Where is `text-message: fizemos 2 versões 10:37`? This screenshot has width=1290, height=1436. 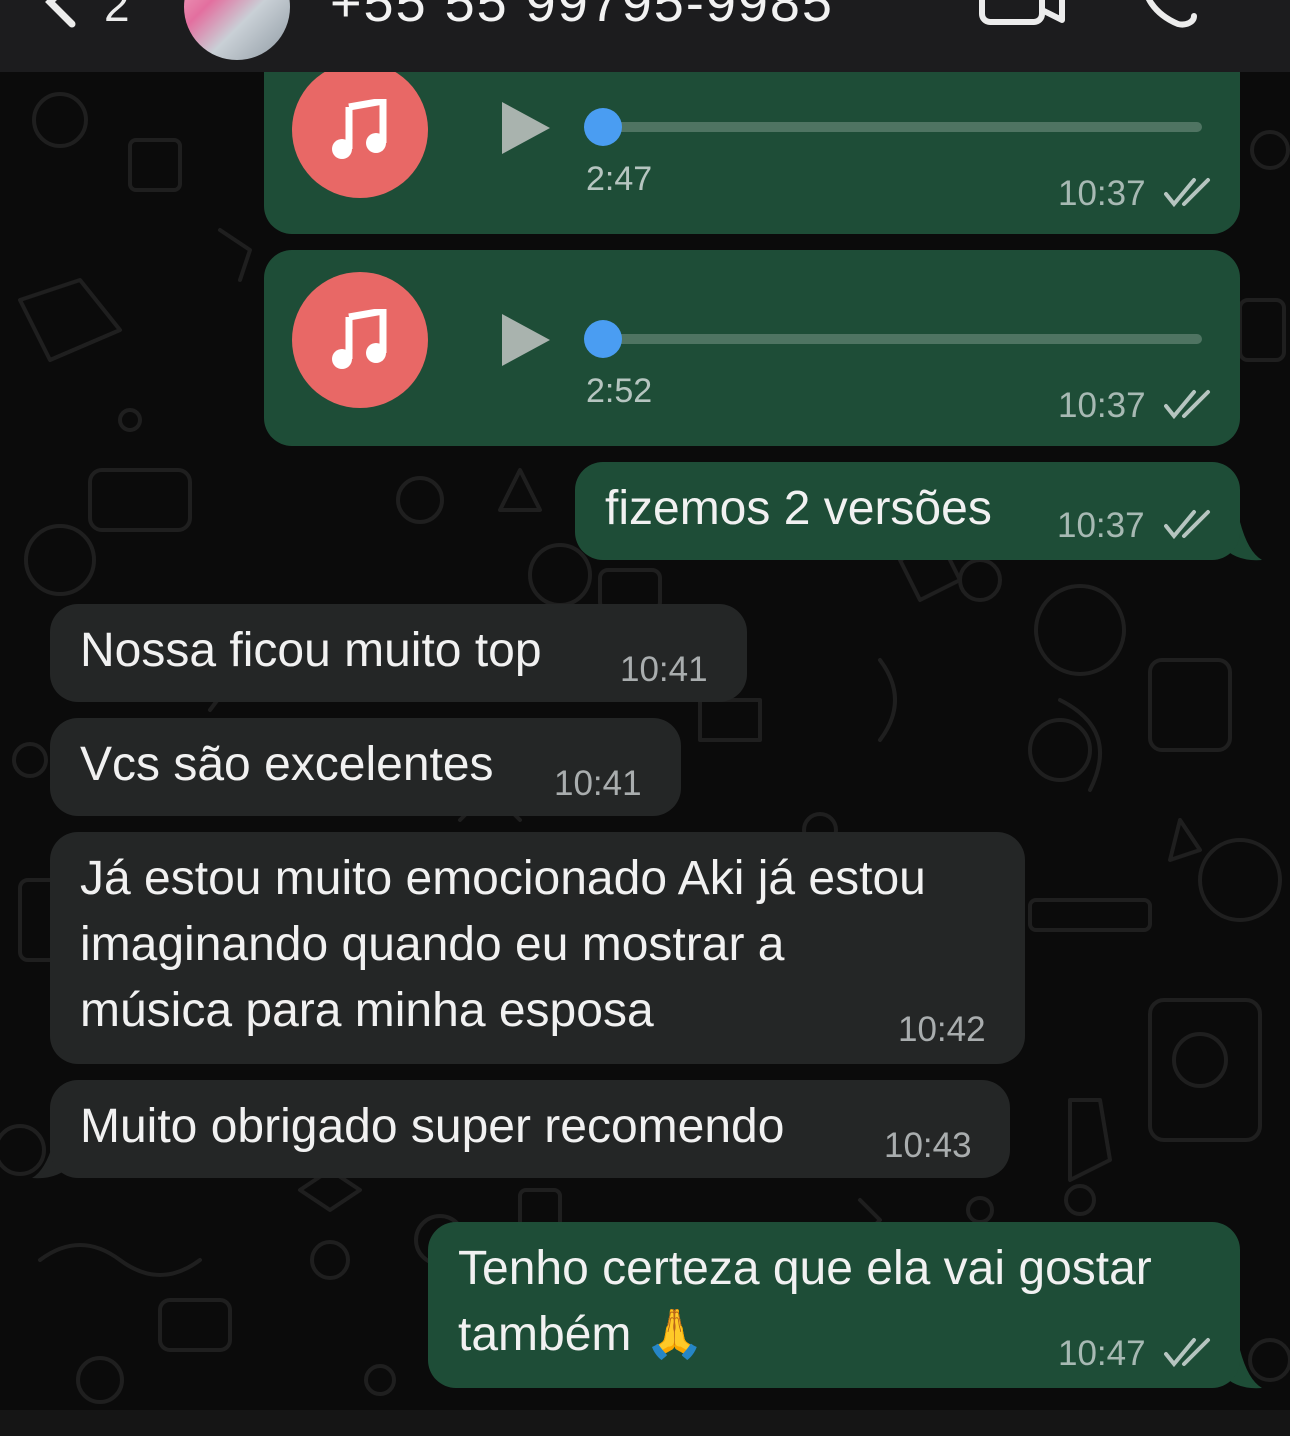 text-message: fizemos 2 versões 10:37 is located at coordinates (907, 511).